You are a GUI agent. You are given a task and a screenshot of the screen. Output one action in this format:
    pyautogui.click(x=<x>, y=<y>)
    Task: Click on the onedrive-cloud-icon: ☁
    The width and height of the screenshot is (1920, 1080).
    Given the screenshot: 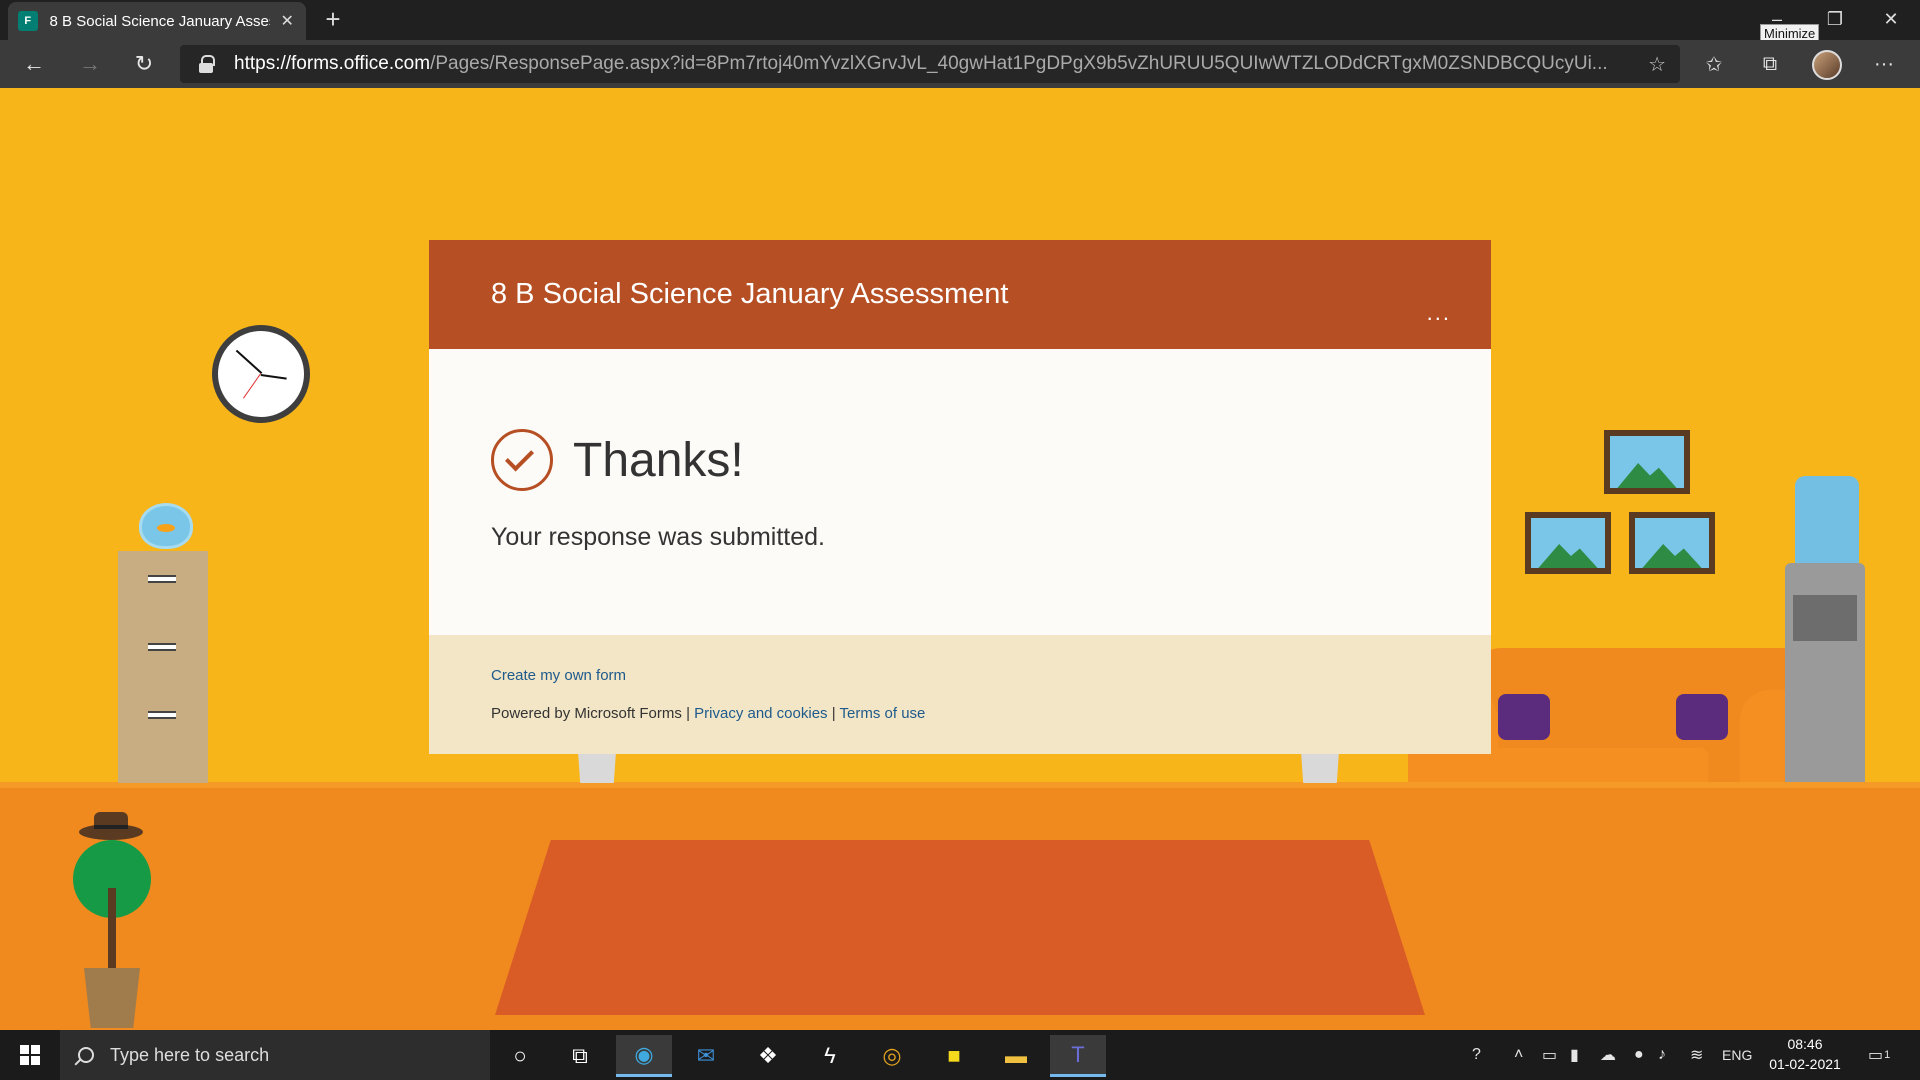 What is the action you would take?
    pyautogui.click(x=1608, y=1055)
    